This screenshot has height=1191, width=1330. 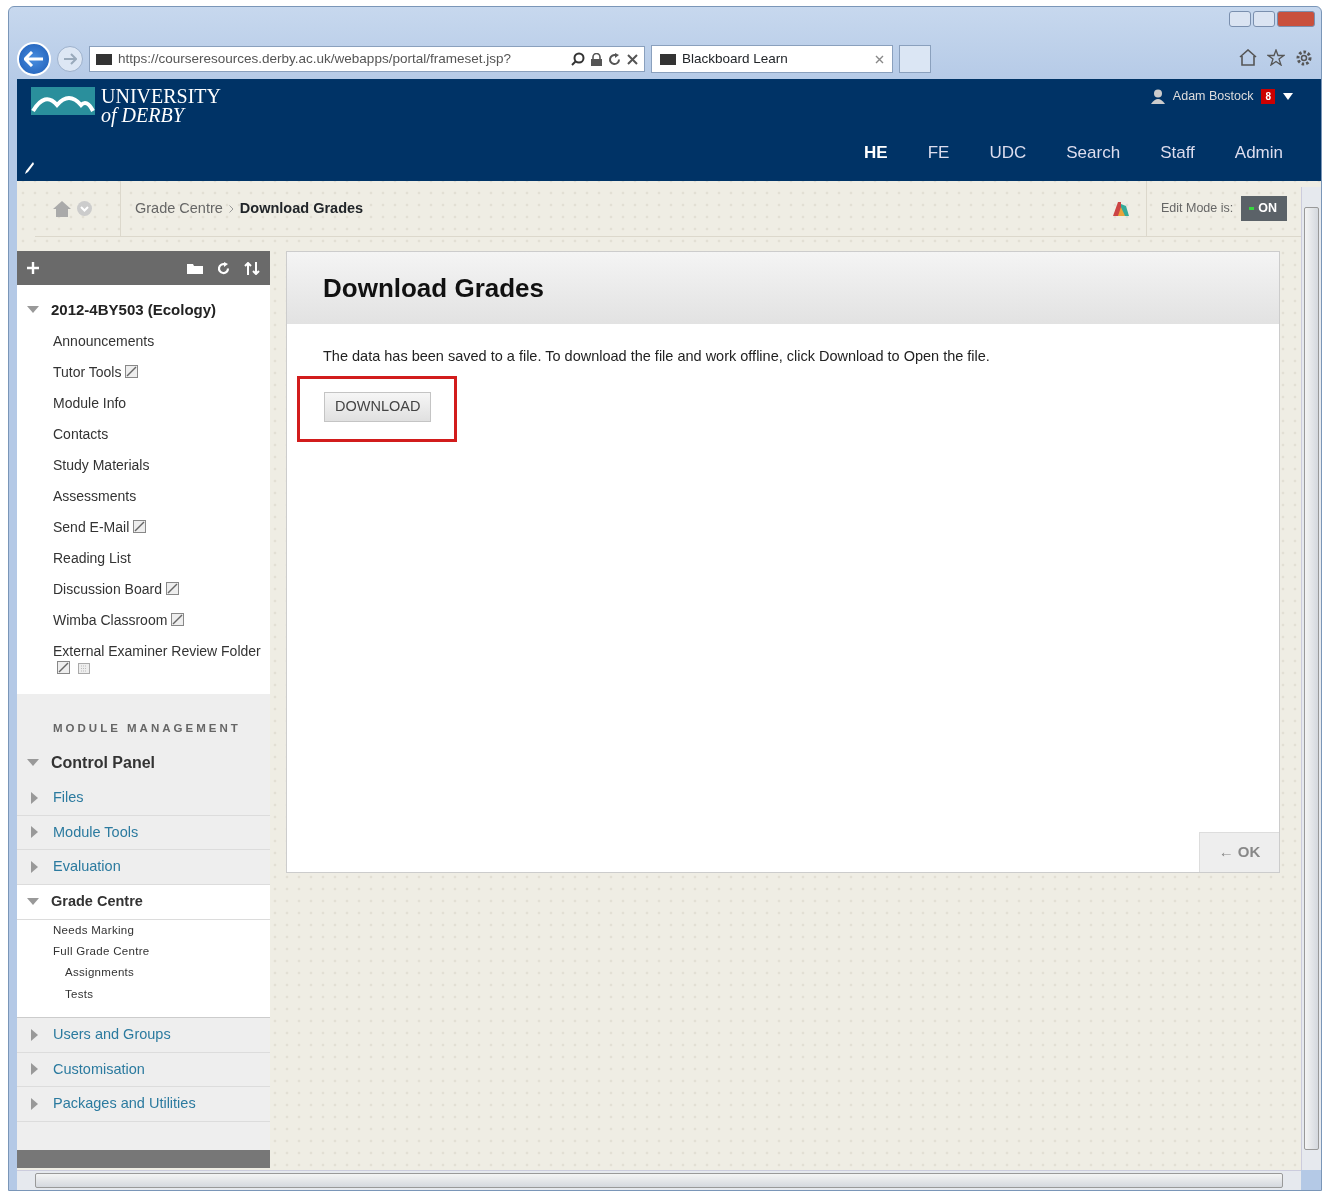 What do you see at coordinates (1008, 160) in the screenshot?
I see `nav-tab: UDC` at bounding box center [1008, 160].